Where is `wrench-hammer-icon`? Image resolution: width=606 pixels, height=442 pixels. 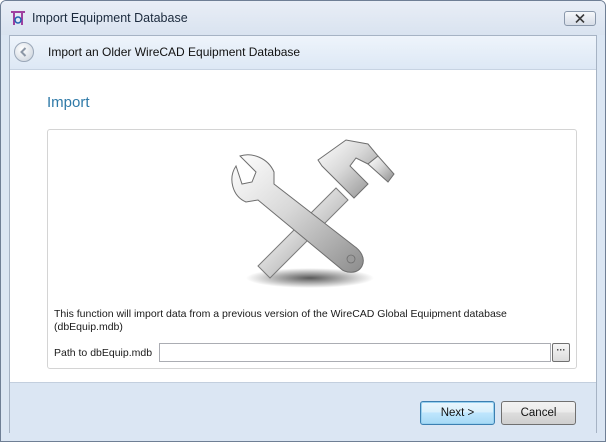
wrench-hammer-icon is located at coordinates (313, 213).